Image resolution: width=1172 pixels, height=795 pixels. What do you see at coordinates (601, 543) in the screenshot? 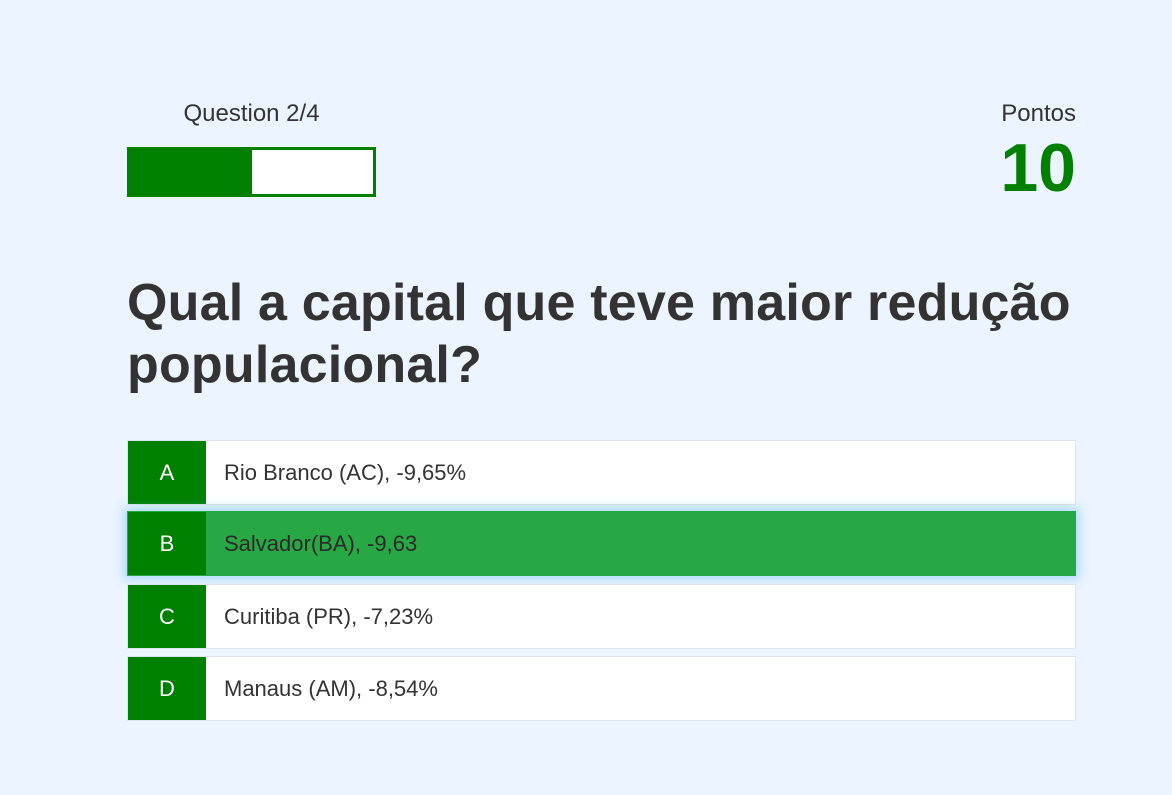
I see `choice-b: B Salvador(BA), -9,63` at bounding box center [601, 543].